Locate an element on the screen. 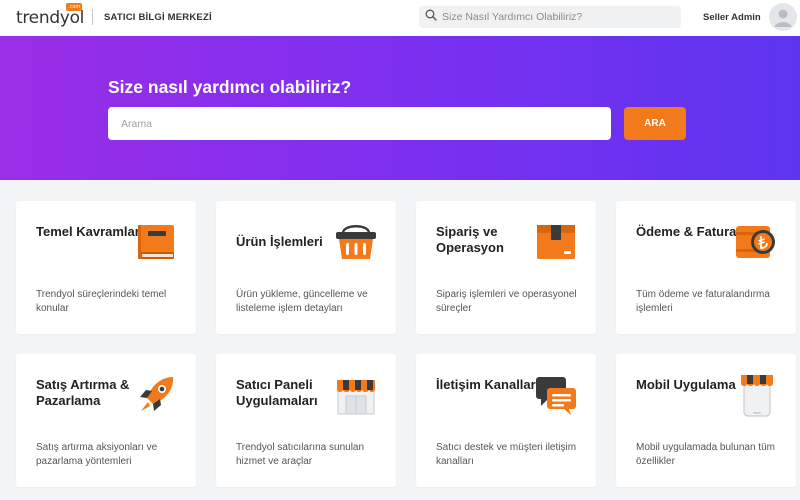 This screenshot has height=500, width=800. logo-wordmark: trendyol is located at coordinates (50, 18).